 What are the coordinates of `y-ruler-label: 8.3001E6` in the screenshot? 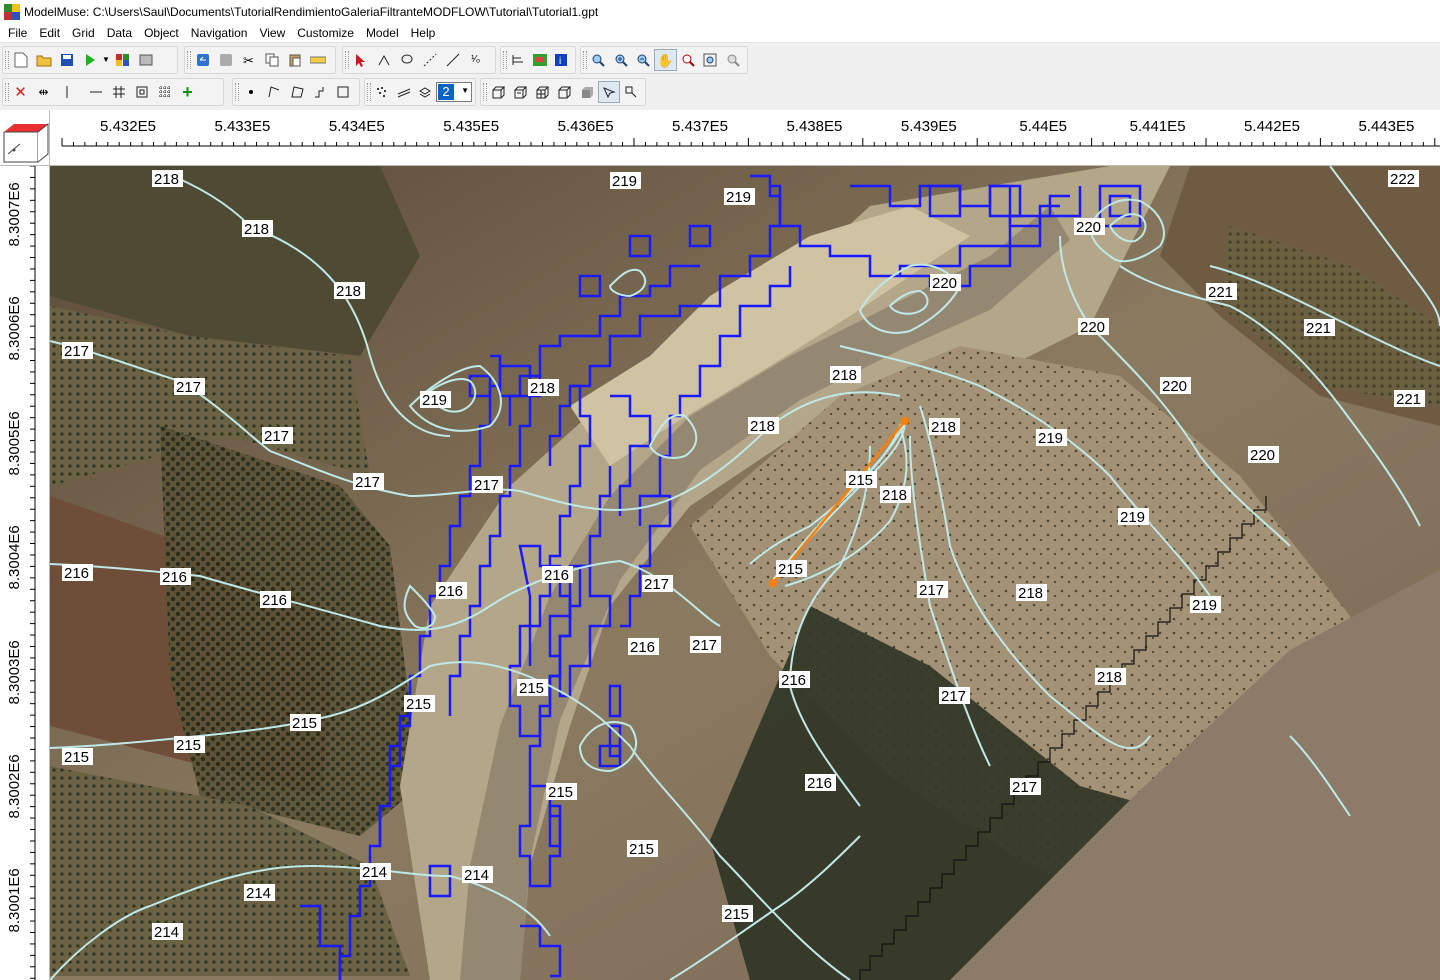 It's located at (14, 900).